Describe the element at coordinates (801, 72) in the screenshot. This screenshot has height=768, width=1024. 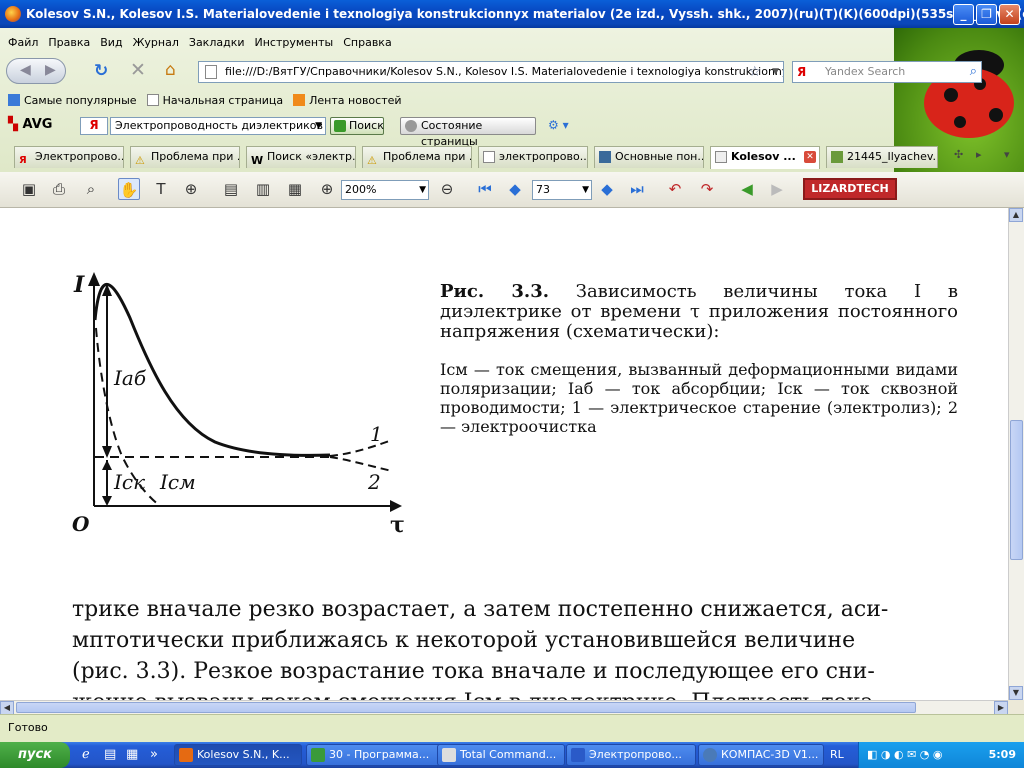
I see `yandex-icon: Я` at that location.